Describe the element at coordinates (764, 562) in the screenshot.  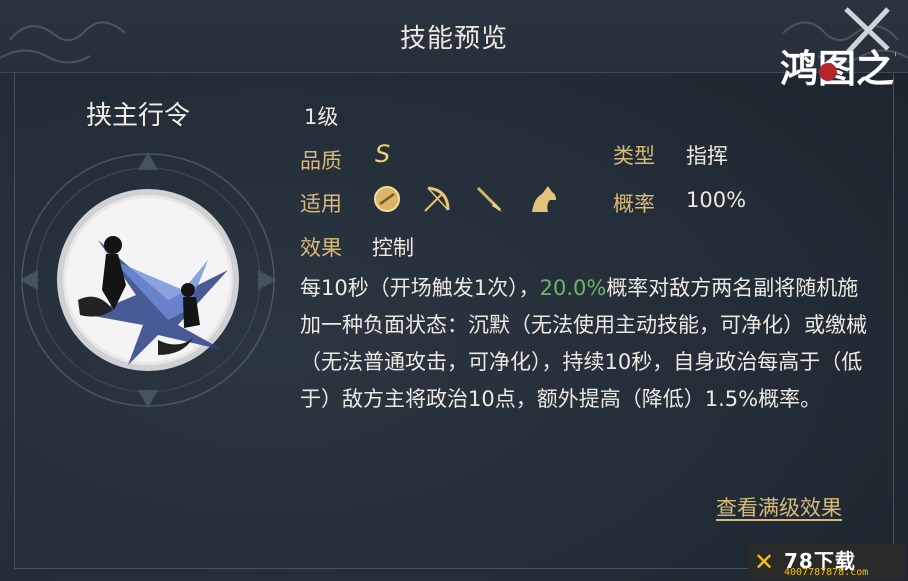
I see `watermark-logo-icon: ✕` at that location.